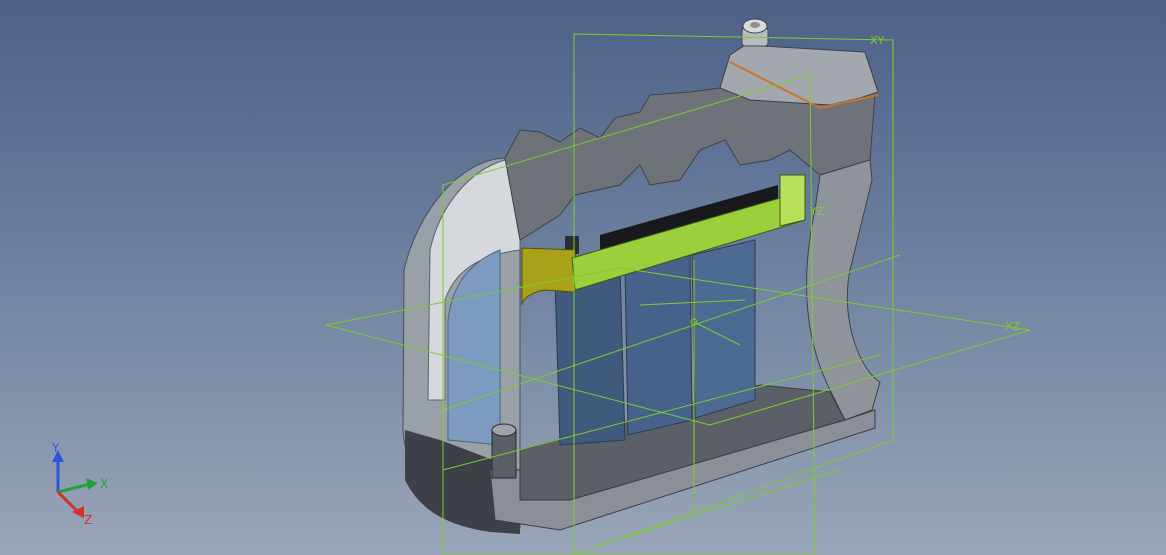  Describe the element at coordinates (723, 329) in the screenshot. I see `window-panel-right` at that location.